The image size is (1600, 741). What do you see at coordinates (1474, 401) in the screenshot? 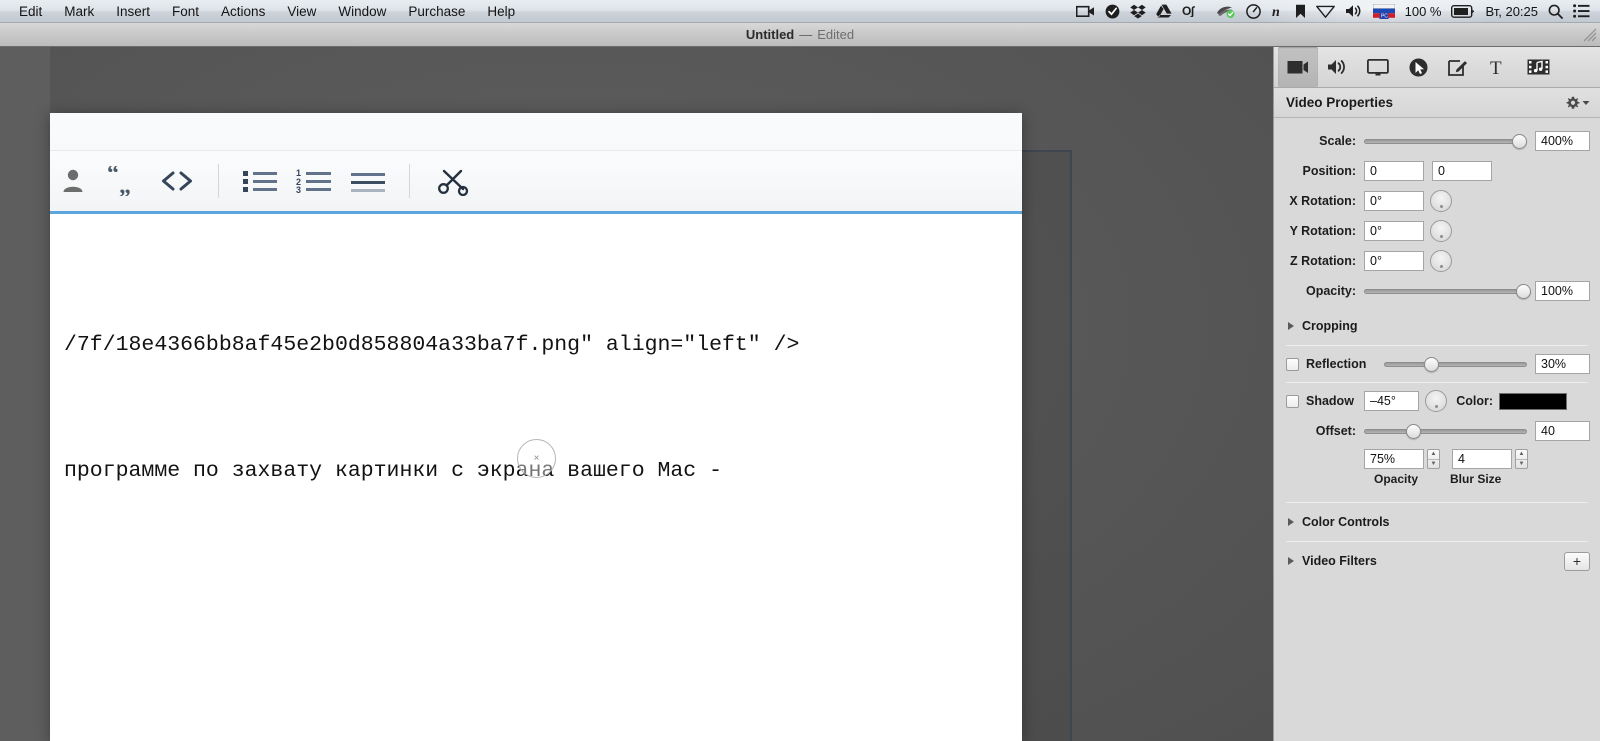
I see `shadow-color-label: Color:` at bounding box center [1474, 401].